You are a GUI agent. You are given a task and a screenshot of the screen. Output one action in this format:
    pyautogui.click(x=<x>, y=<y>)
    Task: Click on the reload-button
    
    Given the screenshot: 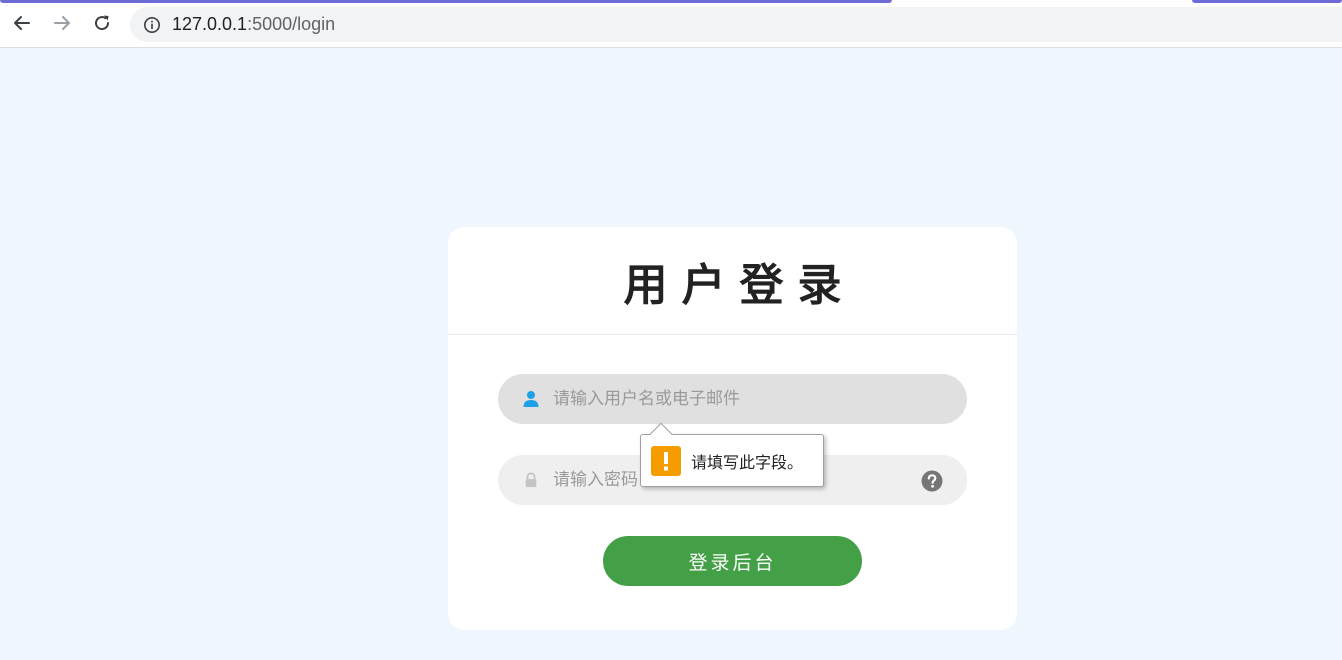 What is the action you would take?
    pyautogui.click(x=102, y=23)
    